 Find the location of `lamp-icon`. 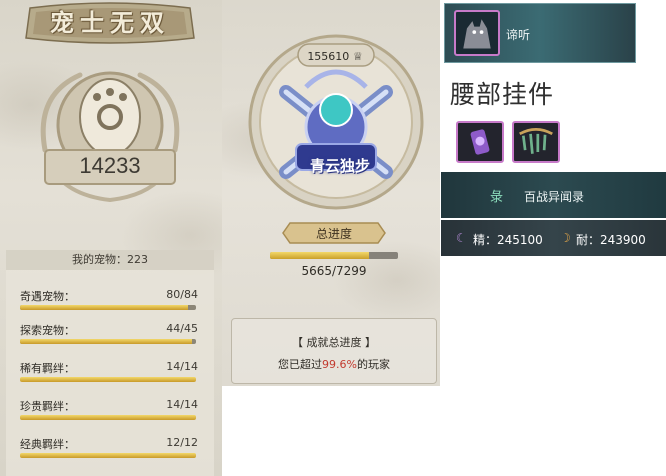

lamp-icon is located at coordinates (480, 142).